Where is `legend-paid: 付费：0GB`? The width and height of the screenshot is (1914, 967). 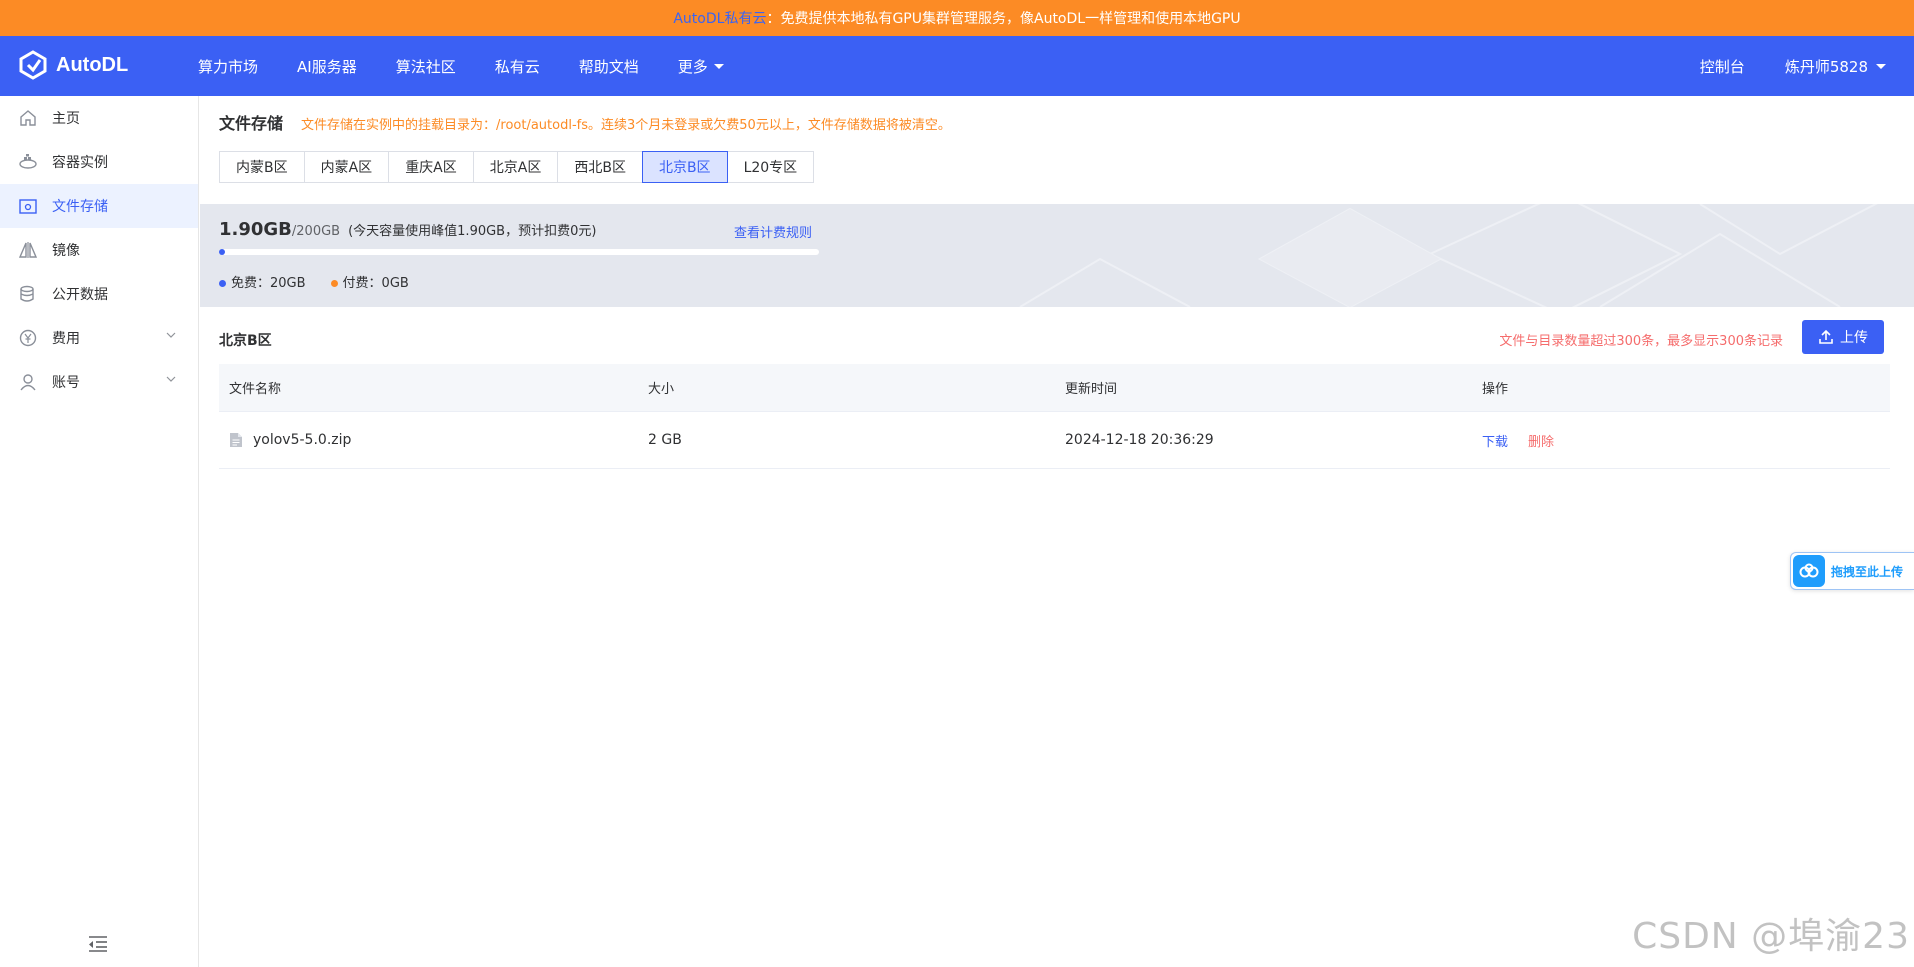 legend-paid: 付费：0GB is located at coordinates (369, 281).